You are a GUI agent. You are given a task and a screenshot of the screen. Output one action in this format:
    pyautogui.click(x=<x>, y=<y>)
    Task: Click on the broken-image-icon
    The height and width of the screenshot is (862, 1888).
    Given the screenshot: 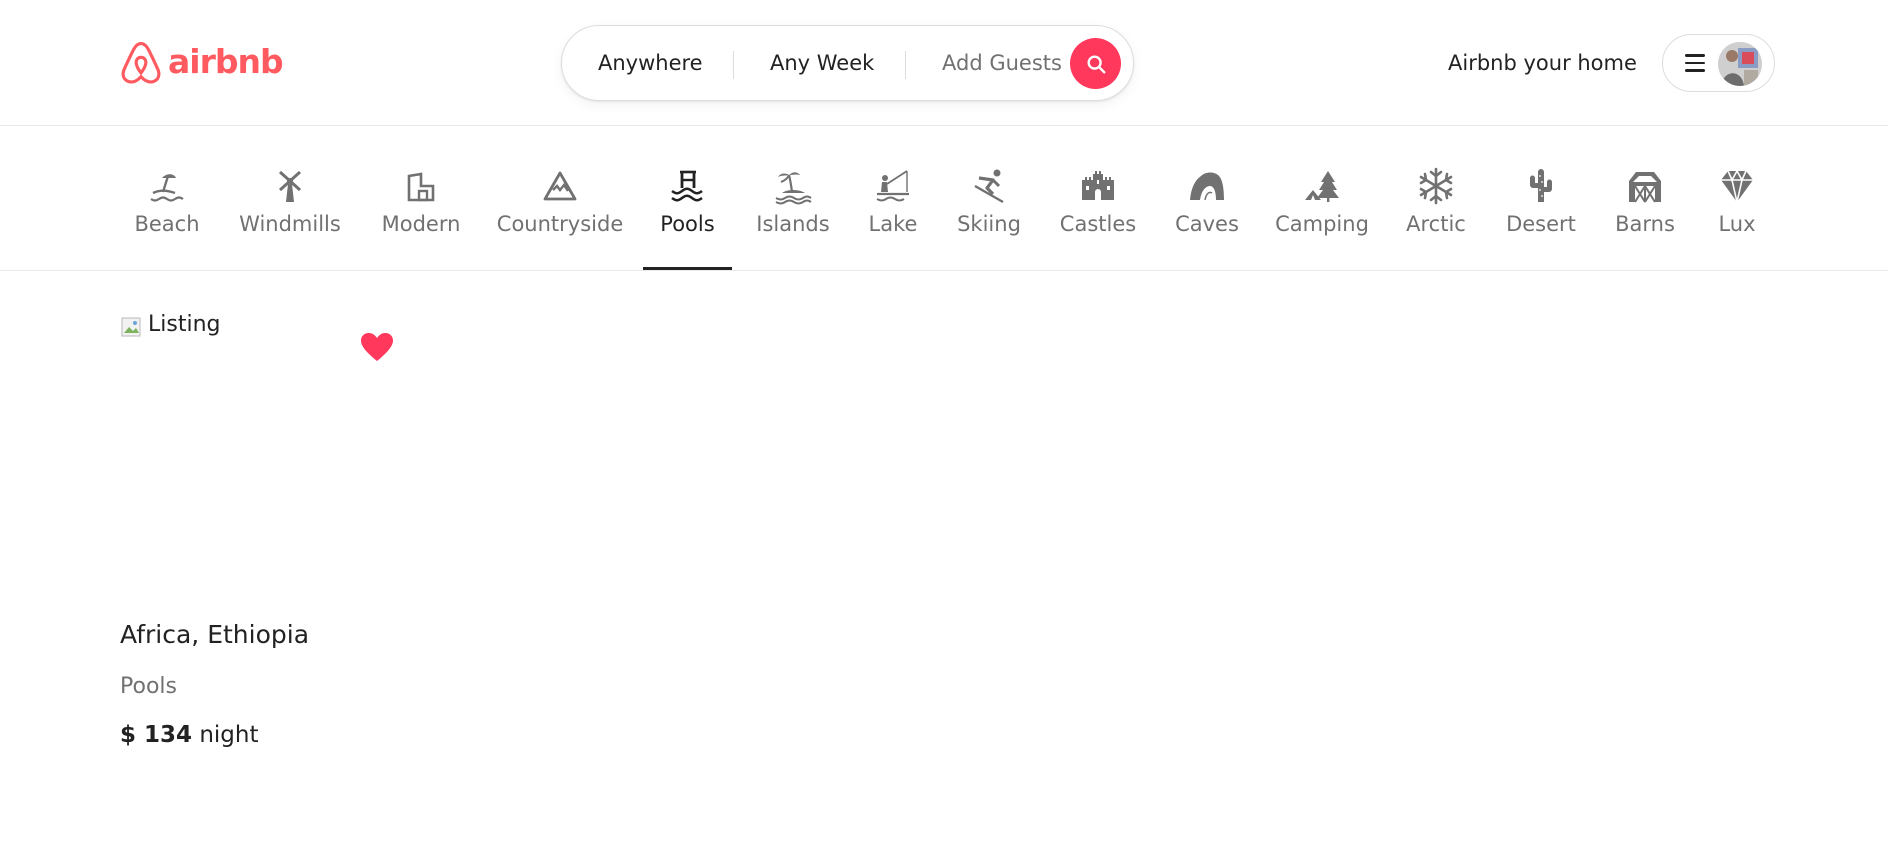 What is the action you would take?
    pyautogui.click(x=131, y=327)
    